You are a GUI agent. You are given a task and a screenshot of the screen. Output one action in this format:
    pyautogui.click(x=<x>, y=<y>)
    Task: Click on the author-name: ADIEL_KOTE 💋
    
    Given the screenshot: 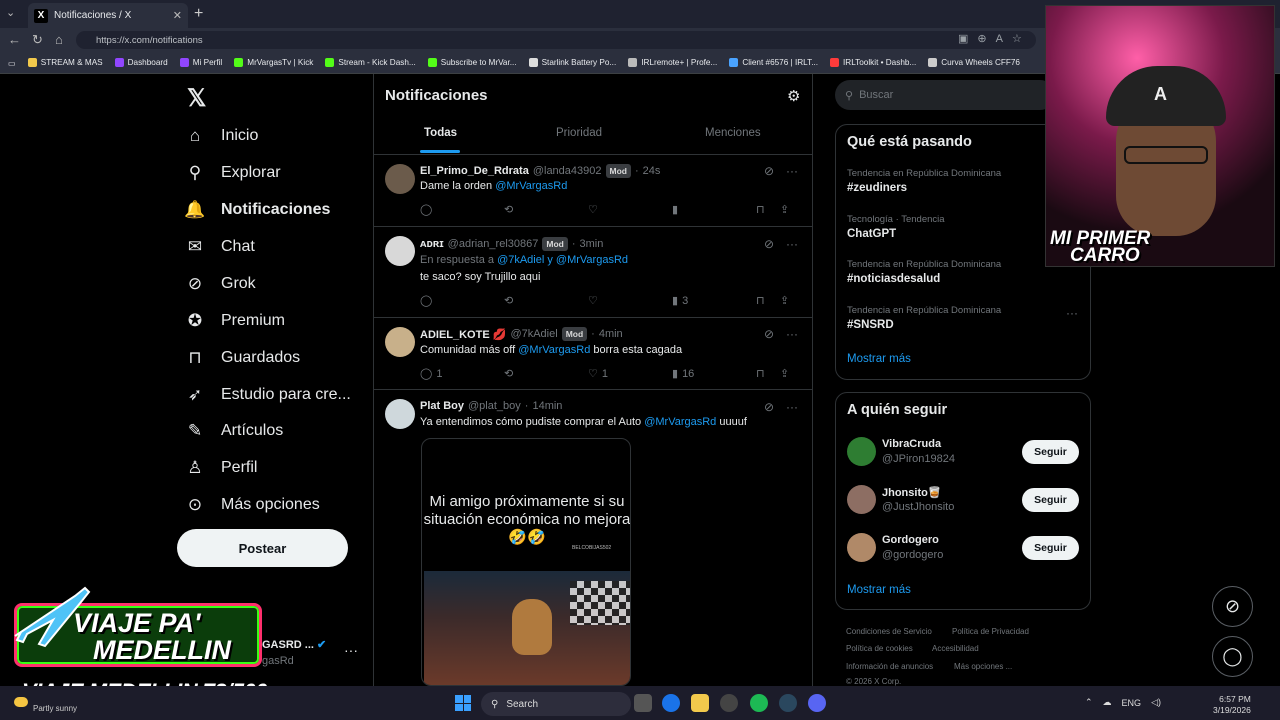 What is the action you would take?
    pyautogui.click(x=463, y=334)
    